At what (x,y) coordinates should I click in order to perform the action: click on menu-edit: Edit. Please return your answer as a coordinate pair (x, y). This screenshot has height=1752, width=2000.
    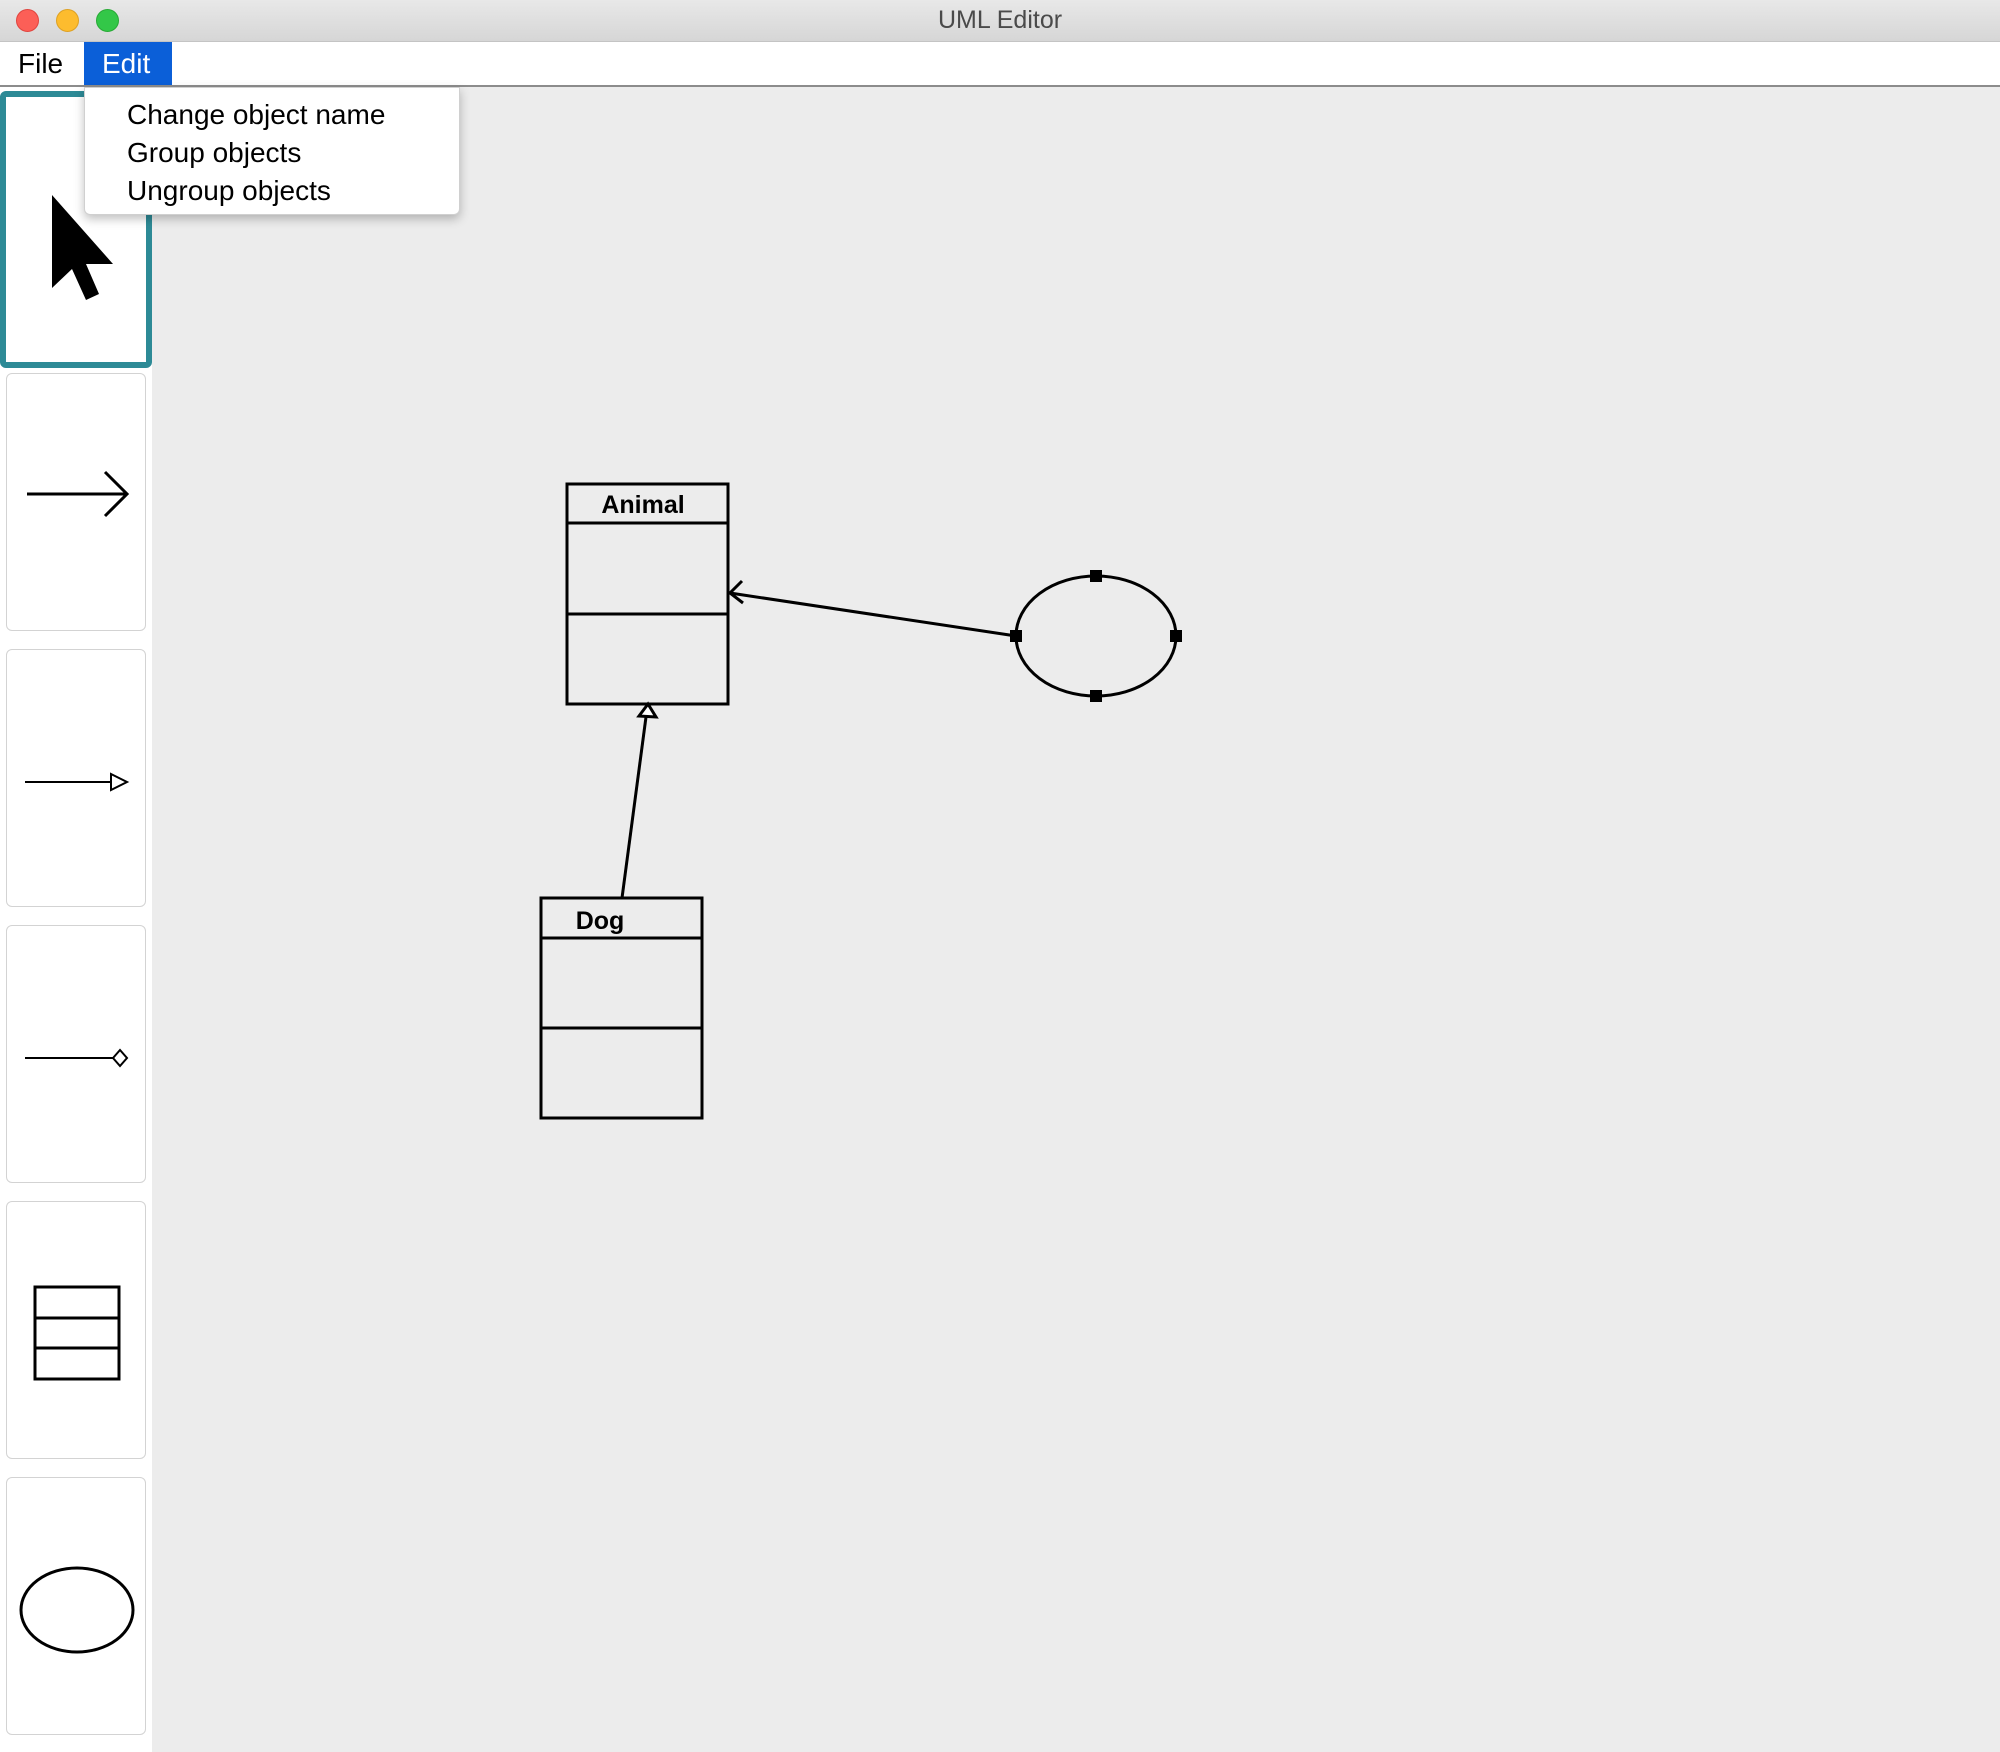
    Looking at the image, I should click on (128, 63).